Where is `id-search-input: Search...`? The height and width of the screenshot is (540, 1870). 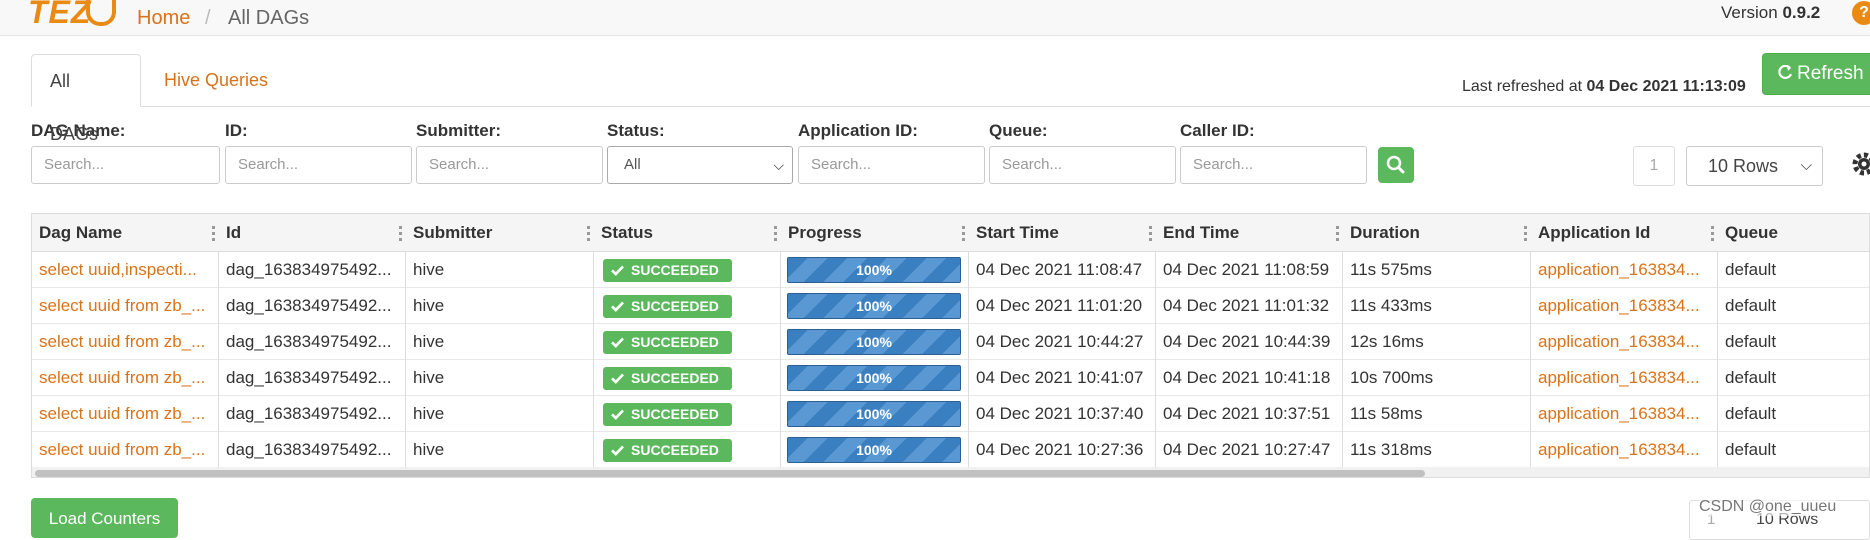 id-search-input: Search... is located at coordinates (318, 165).